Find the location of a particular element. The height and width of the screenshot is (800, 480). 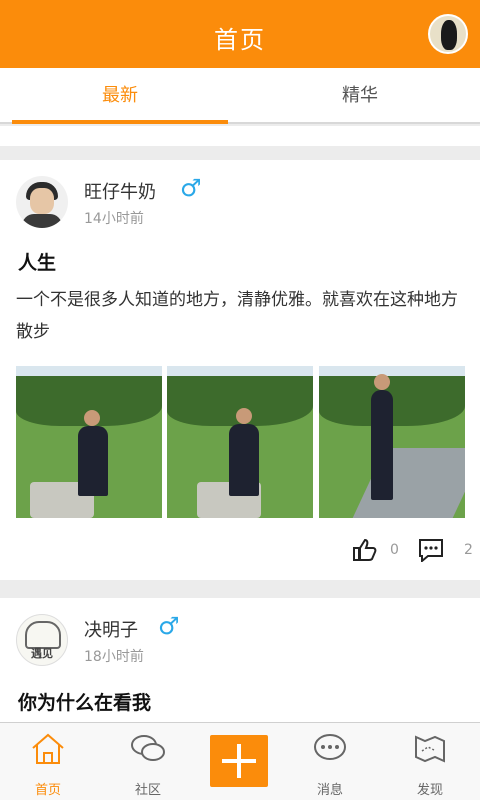

tab-indicator is located at coordinates (120, 122).